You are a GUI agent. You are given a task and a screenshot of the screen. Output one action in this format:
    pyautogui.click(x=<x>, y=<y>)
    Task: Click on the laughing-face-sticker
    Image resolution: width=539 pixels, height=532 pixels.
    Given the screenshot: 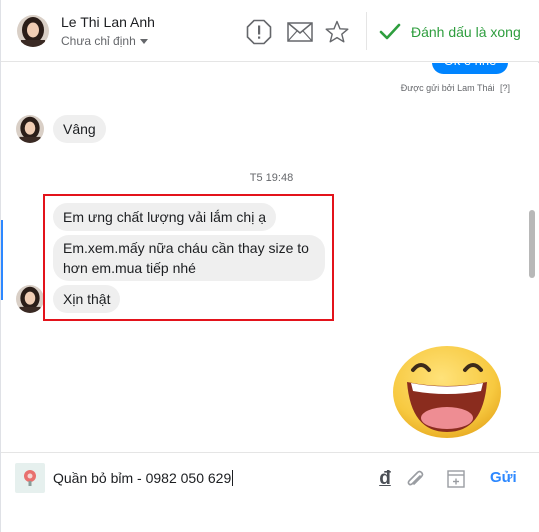 What is the action you would take?
    pyautogui.click(x=447, y=392)
    